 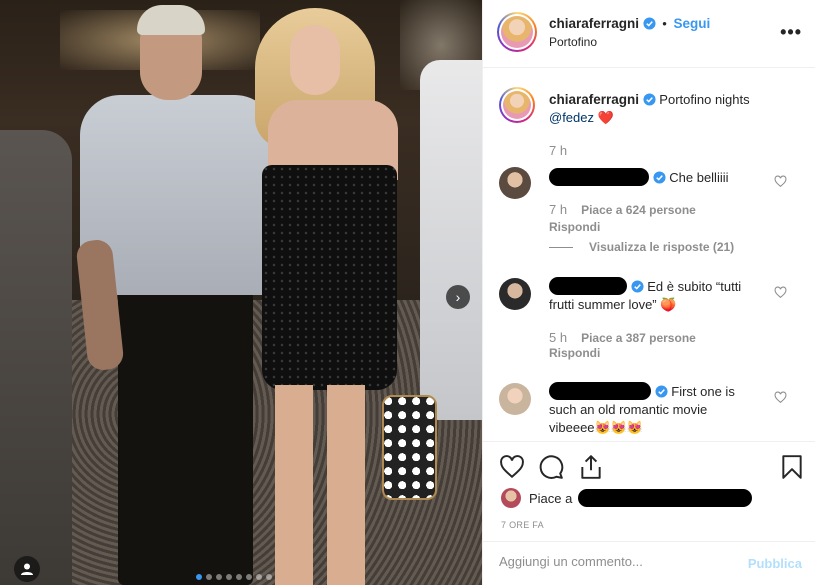 What do you see at coordinates (638, 338) in the screenshot?
I see `comment-likes: Piace a 387 persone` at bounding box center [638, 338].